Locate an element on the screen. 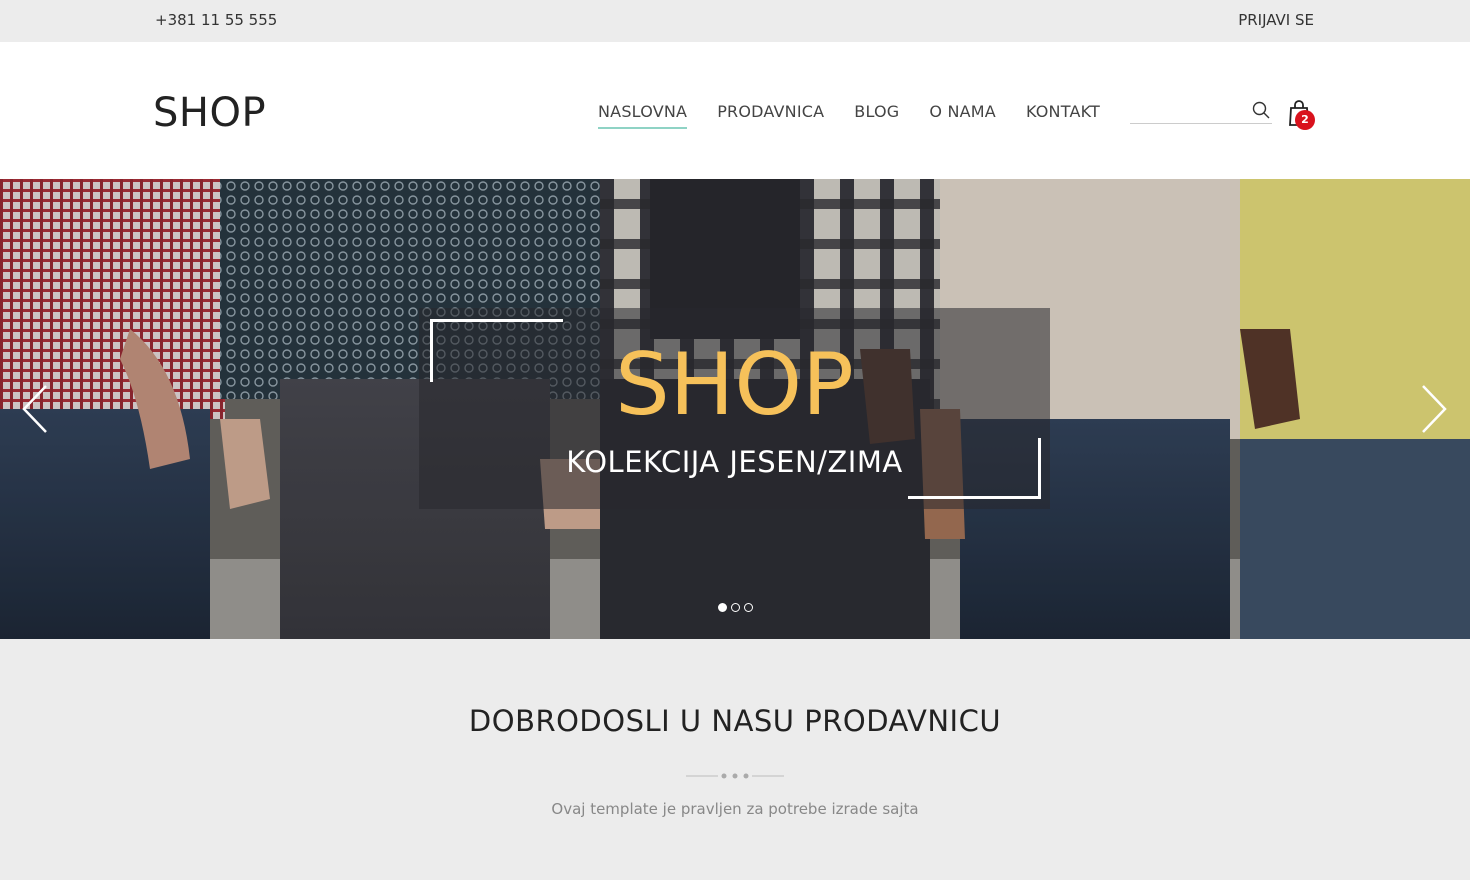  hero-subtitle: KOLEKCIJA JESEN/ZIMA is located at coordinates (734, 462).